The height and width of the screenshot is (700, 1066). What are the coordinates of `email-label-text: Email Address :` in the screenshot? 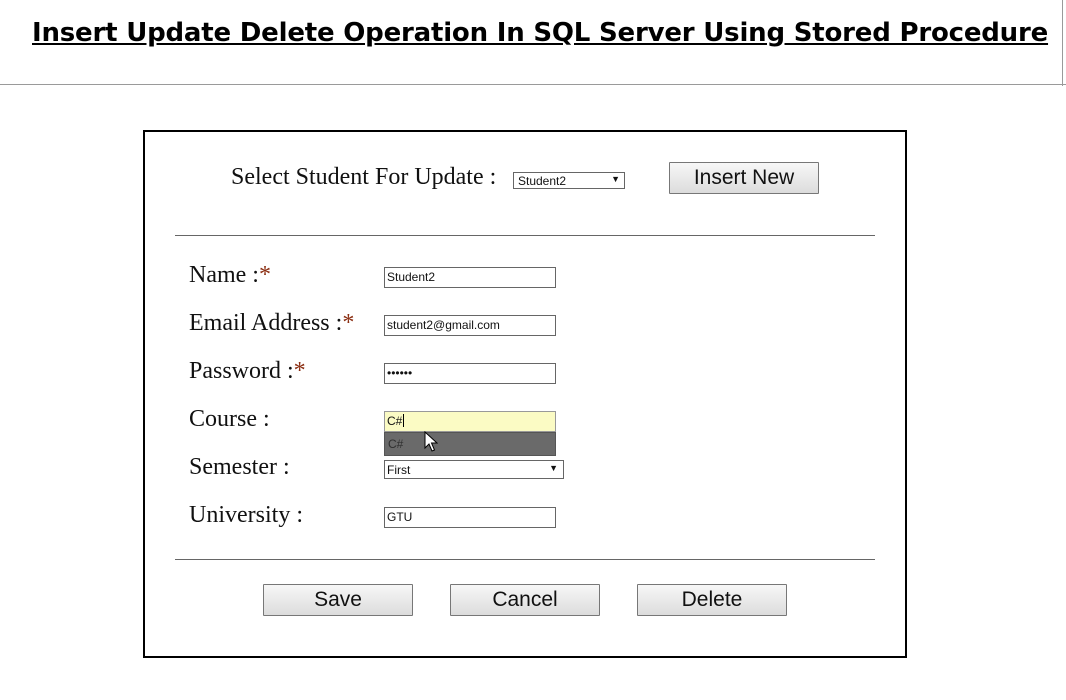 It's located at (266, 323).